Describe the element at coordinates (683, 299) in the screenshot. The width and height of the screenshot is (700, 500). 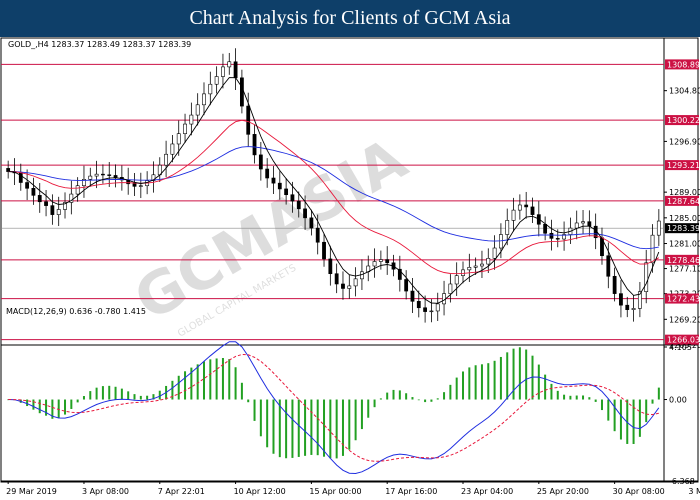
I see `level-label: 1272.43` at that location.